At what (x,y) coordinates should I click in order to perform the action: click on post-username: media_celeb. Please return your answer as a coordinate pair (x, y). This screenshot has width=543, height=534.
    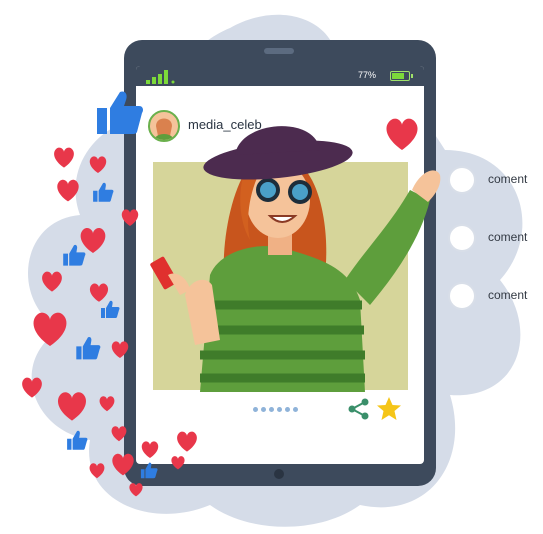
    Looking at the image, I should click on (225, 124).